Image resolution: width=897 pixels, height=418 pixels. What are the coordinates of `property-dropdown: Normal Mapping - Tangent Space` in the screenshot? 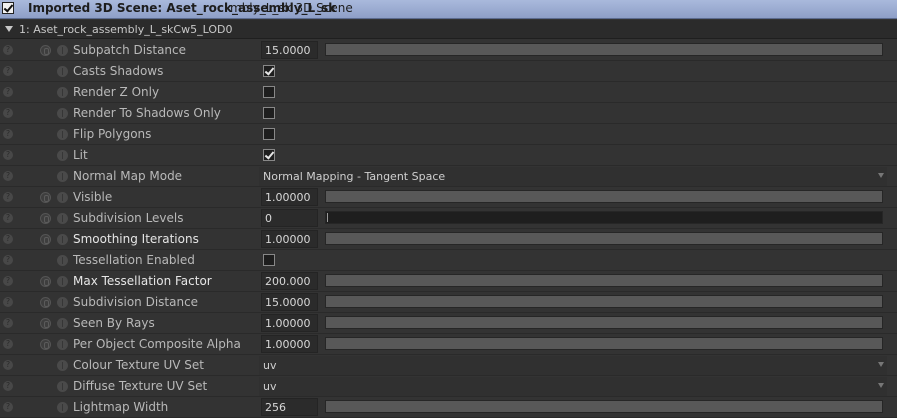 It's located at (573, 176).